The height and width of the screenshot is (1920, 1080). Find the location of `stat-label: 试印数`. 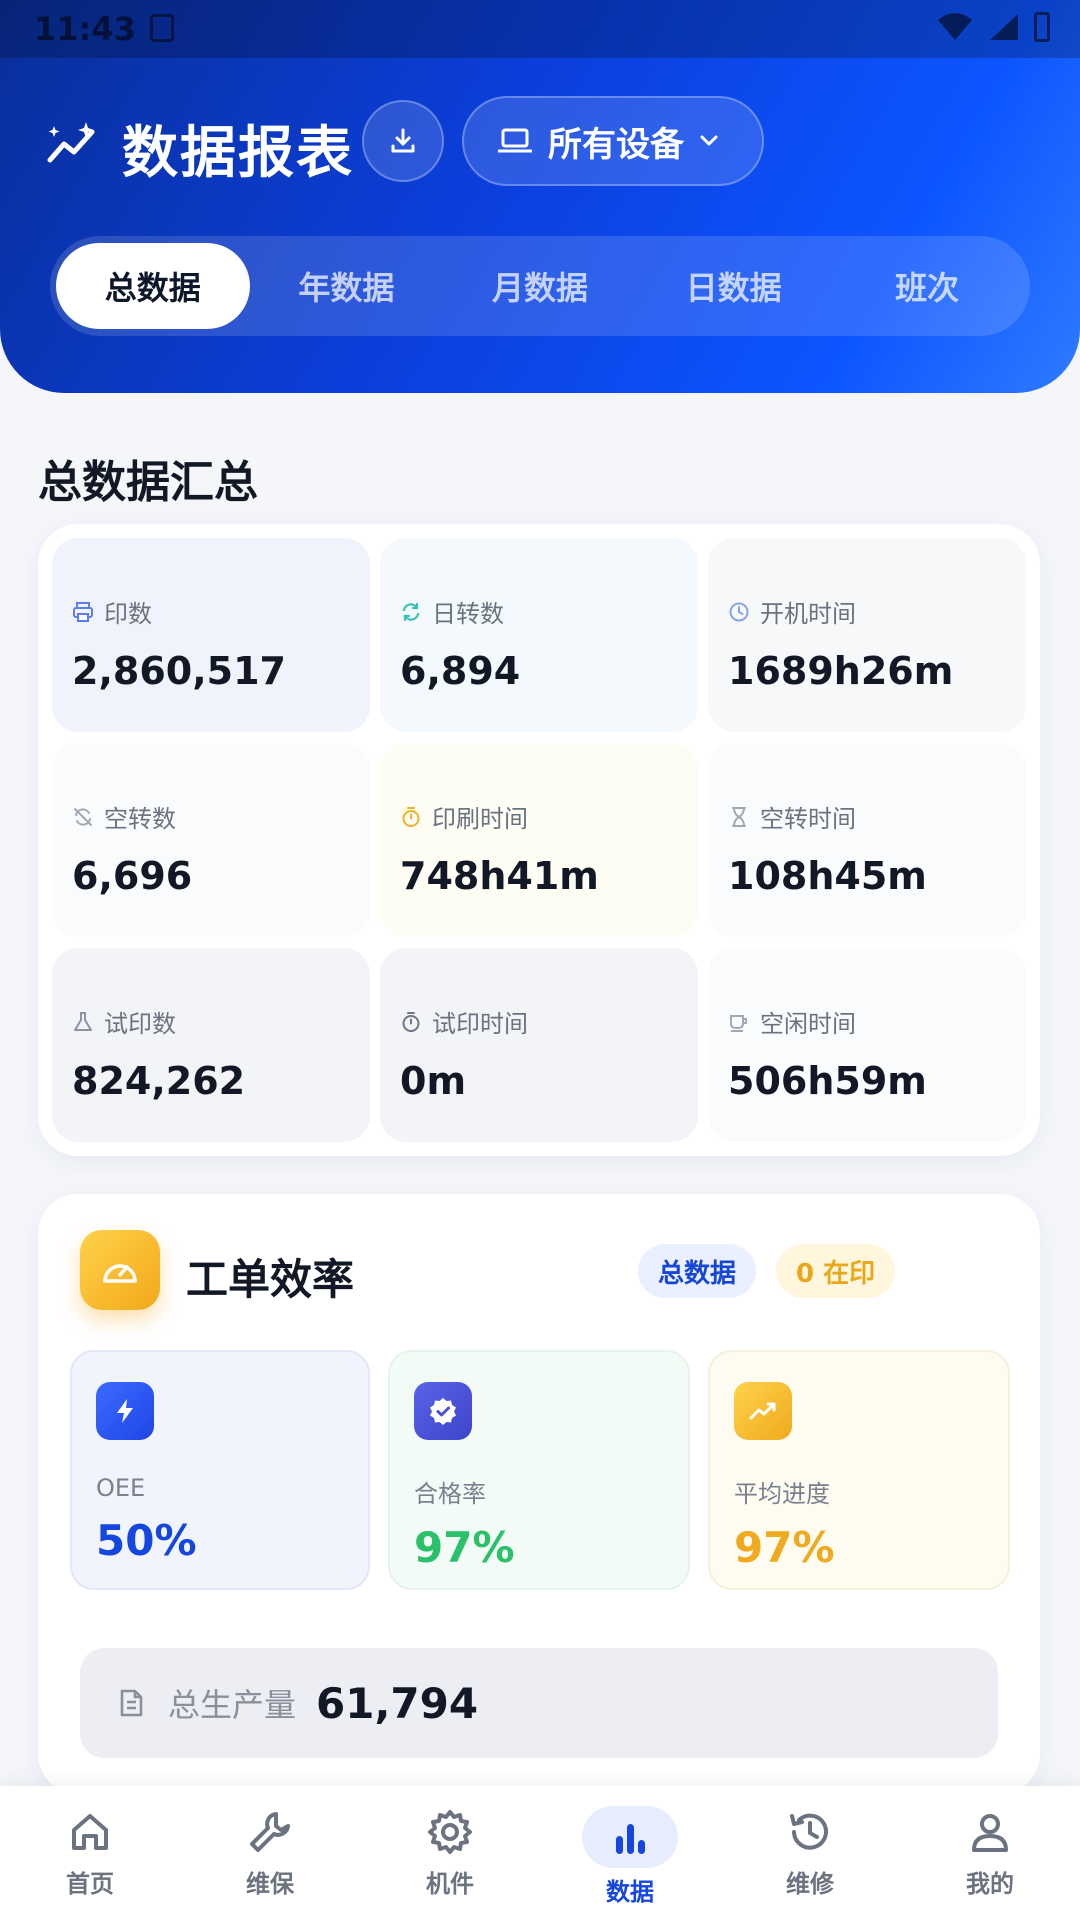

stat-label: 试印数 is located at coordinates (140, 1024).